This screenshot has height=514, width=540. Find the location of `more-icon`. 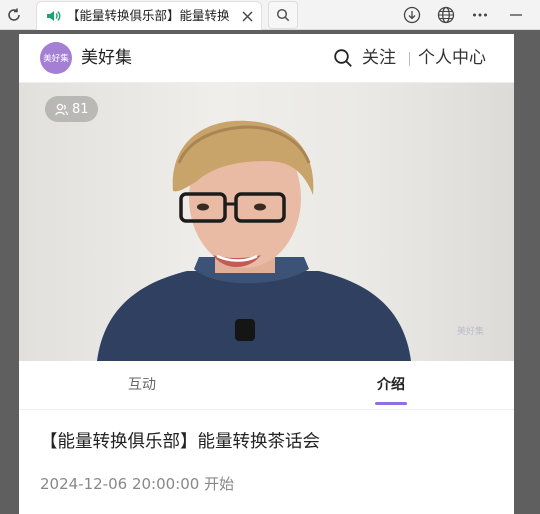

more-icon is located at coordinates (480, 15).